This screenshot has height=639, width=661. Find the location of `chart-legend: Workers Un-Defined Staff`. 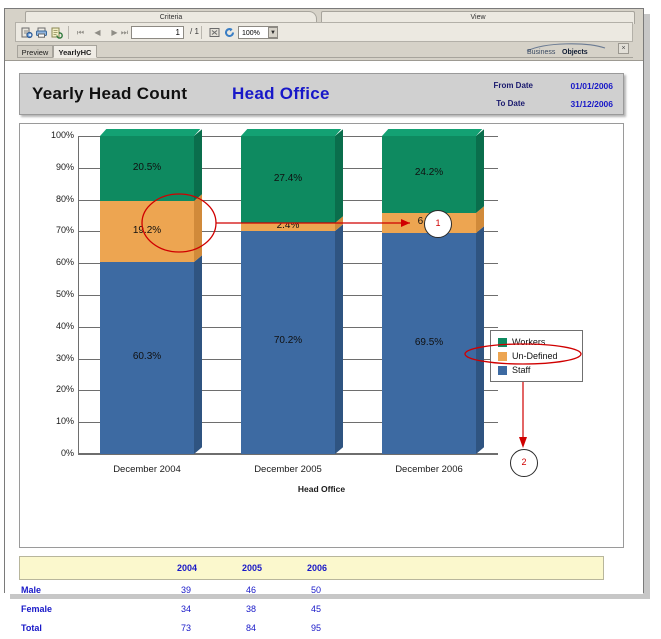

chart-legend: Workers Un-Defined Staff is located at coordinates (536, 356).